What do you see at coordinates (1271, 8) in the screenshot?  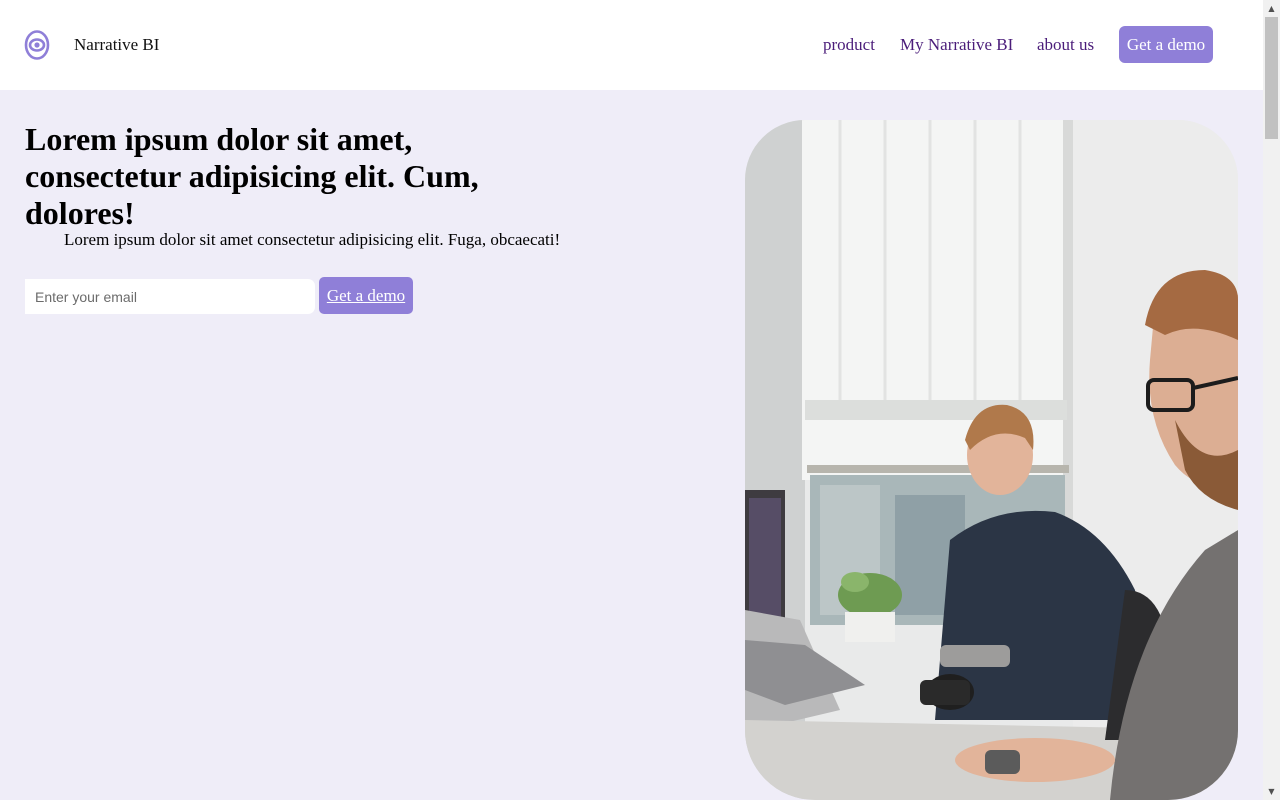 I see `scroll-up-arrow-icon: ▲` at bounding box center [1271, 8].